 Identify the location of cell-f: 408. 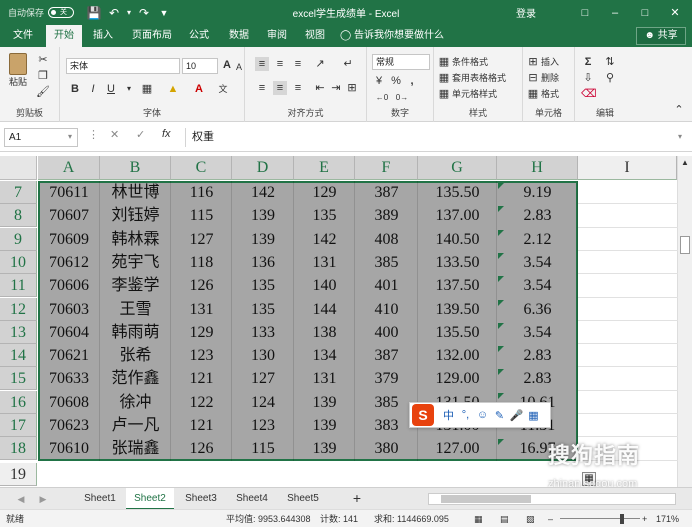
(386, 239).